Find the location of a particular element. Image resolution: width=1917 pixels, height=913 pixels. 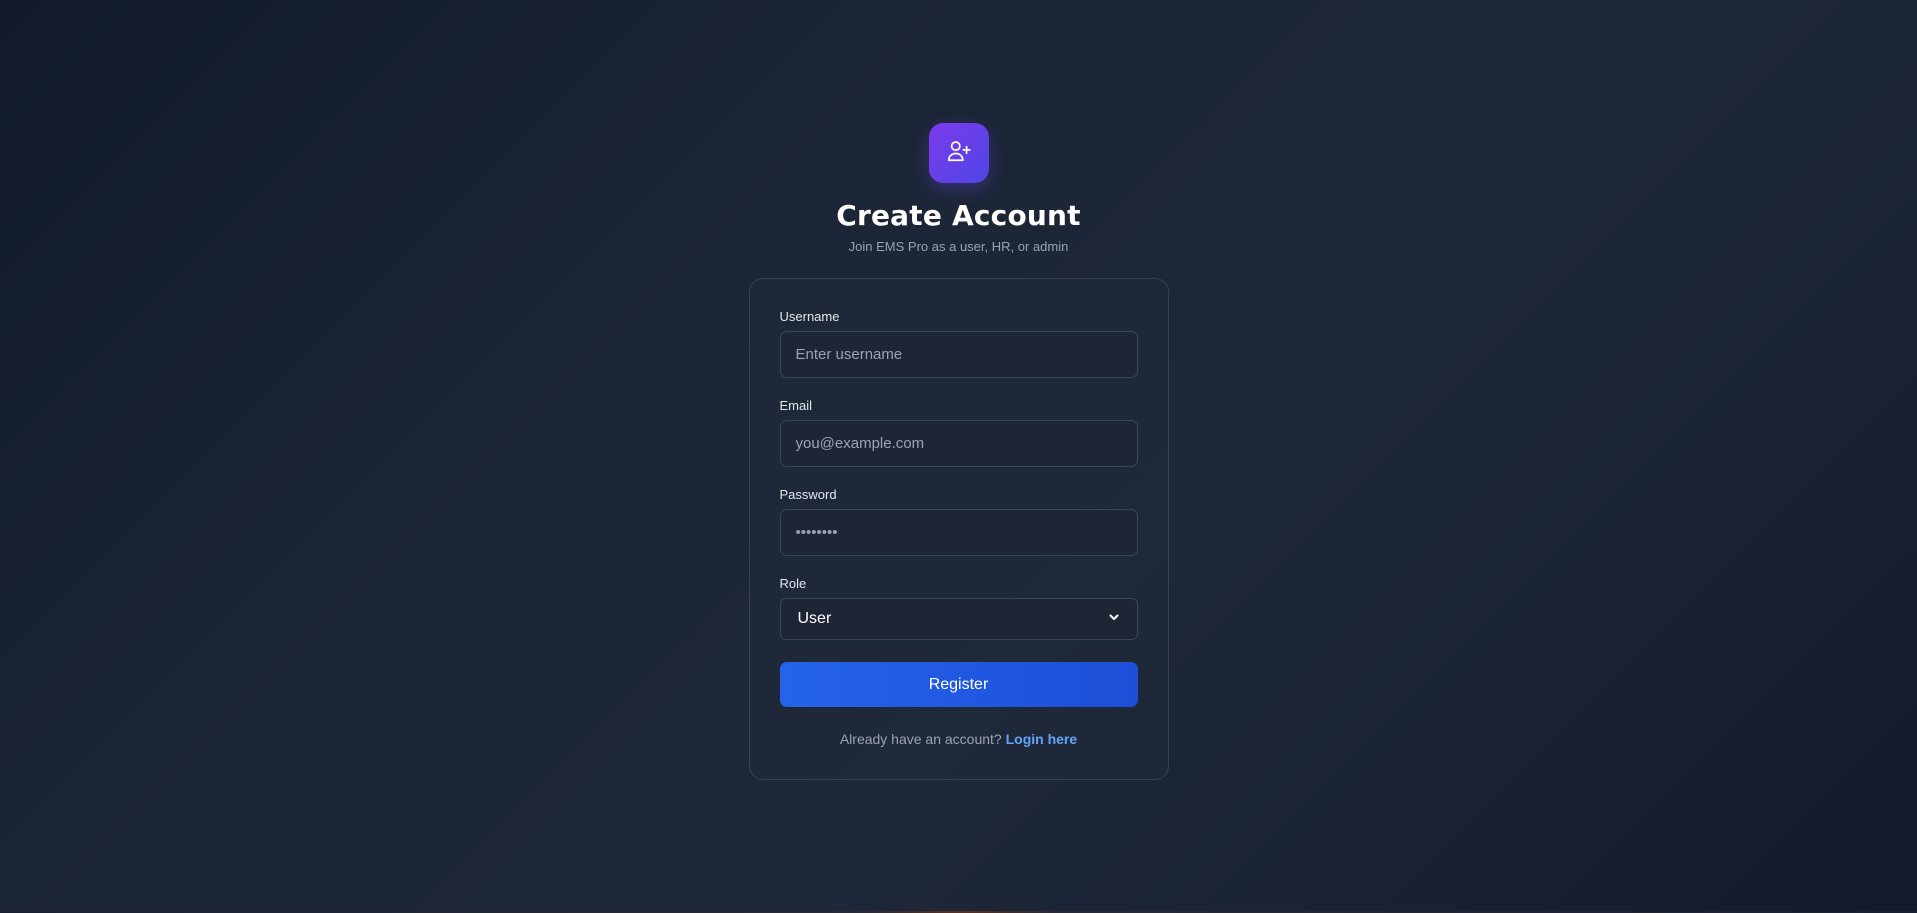

login-prompt-text: Already have an account? is located at coordinates (920, 739).